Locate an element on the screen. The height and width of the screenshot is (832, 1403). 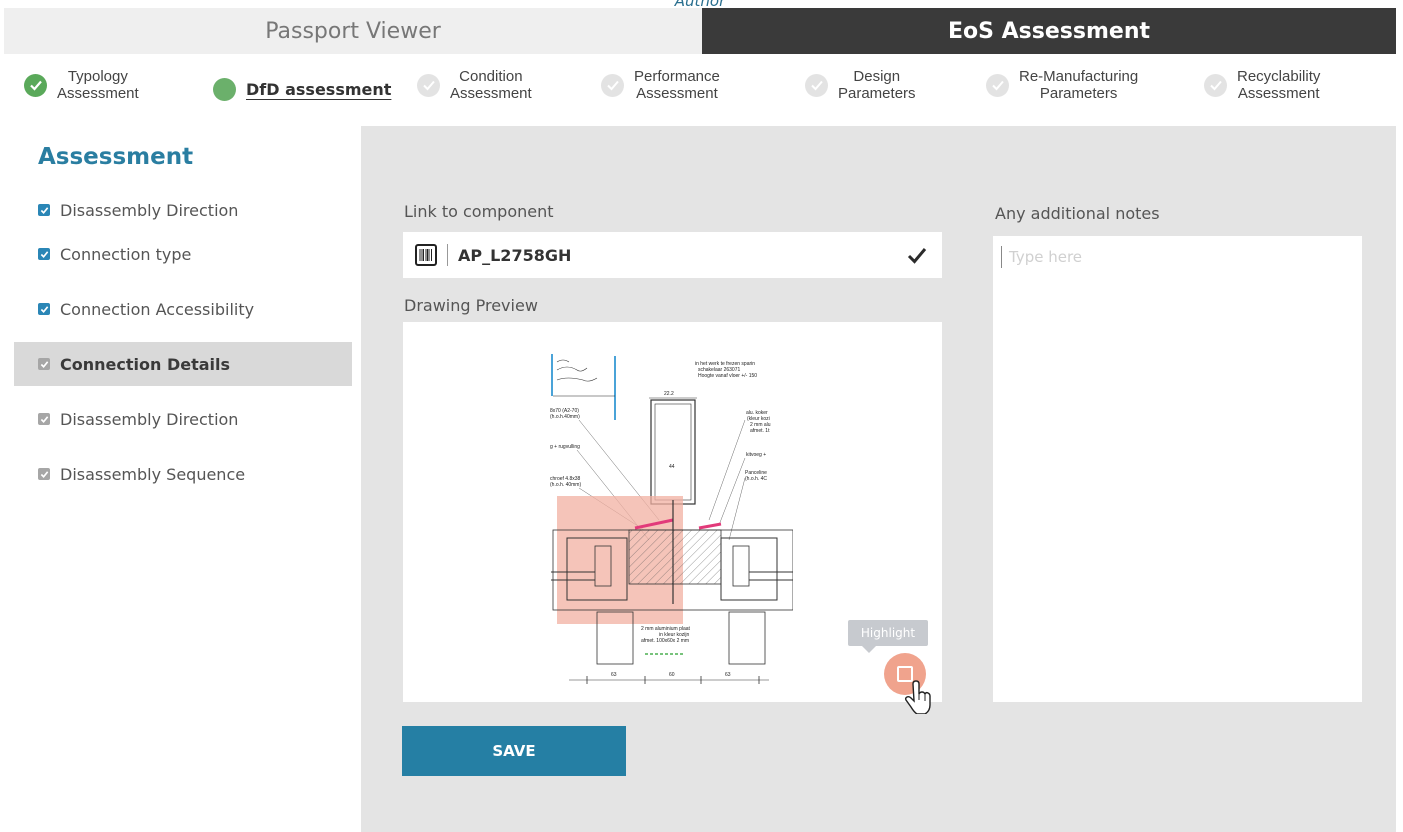
step-label: Typology Assessment is located at coordinates (98, 85).